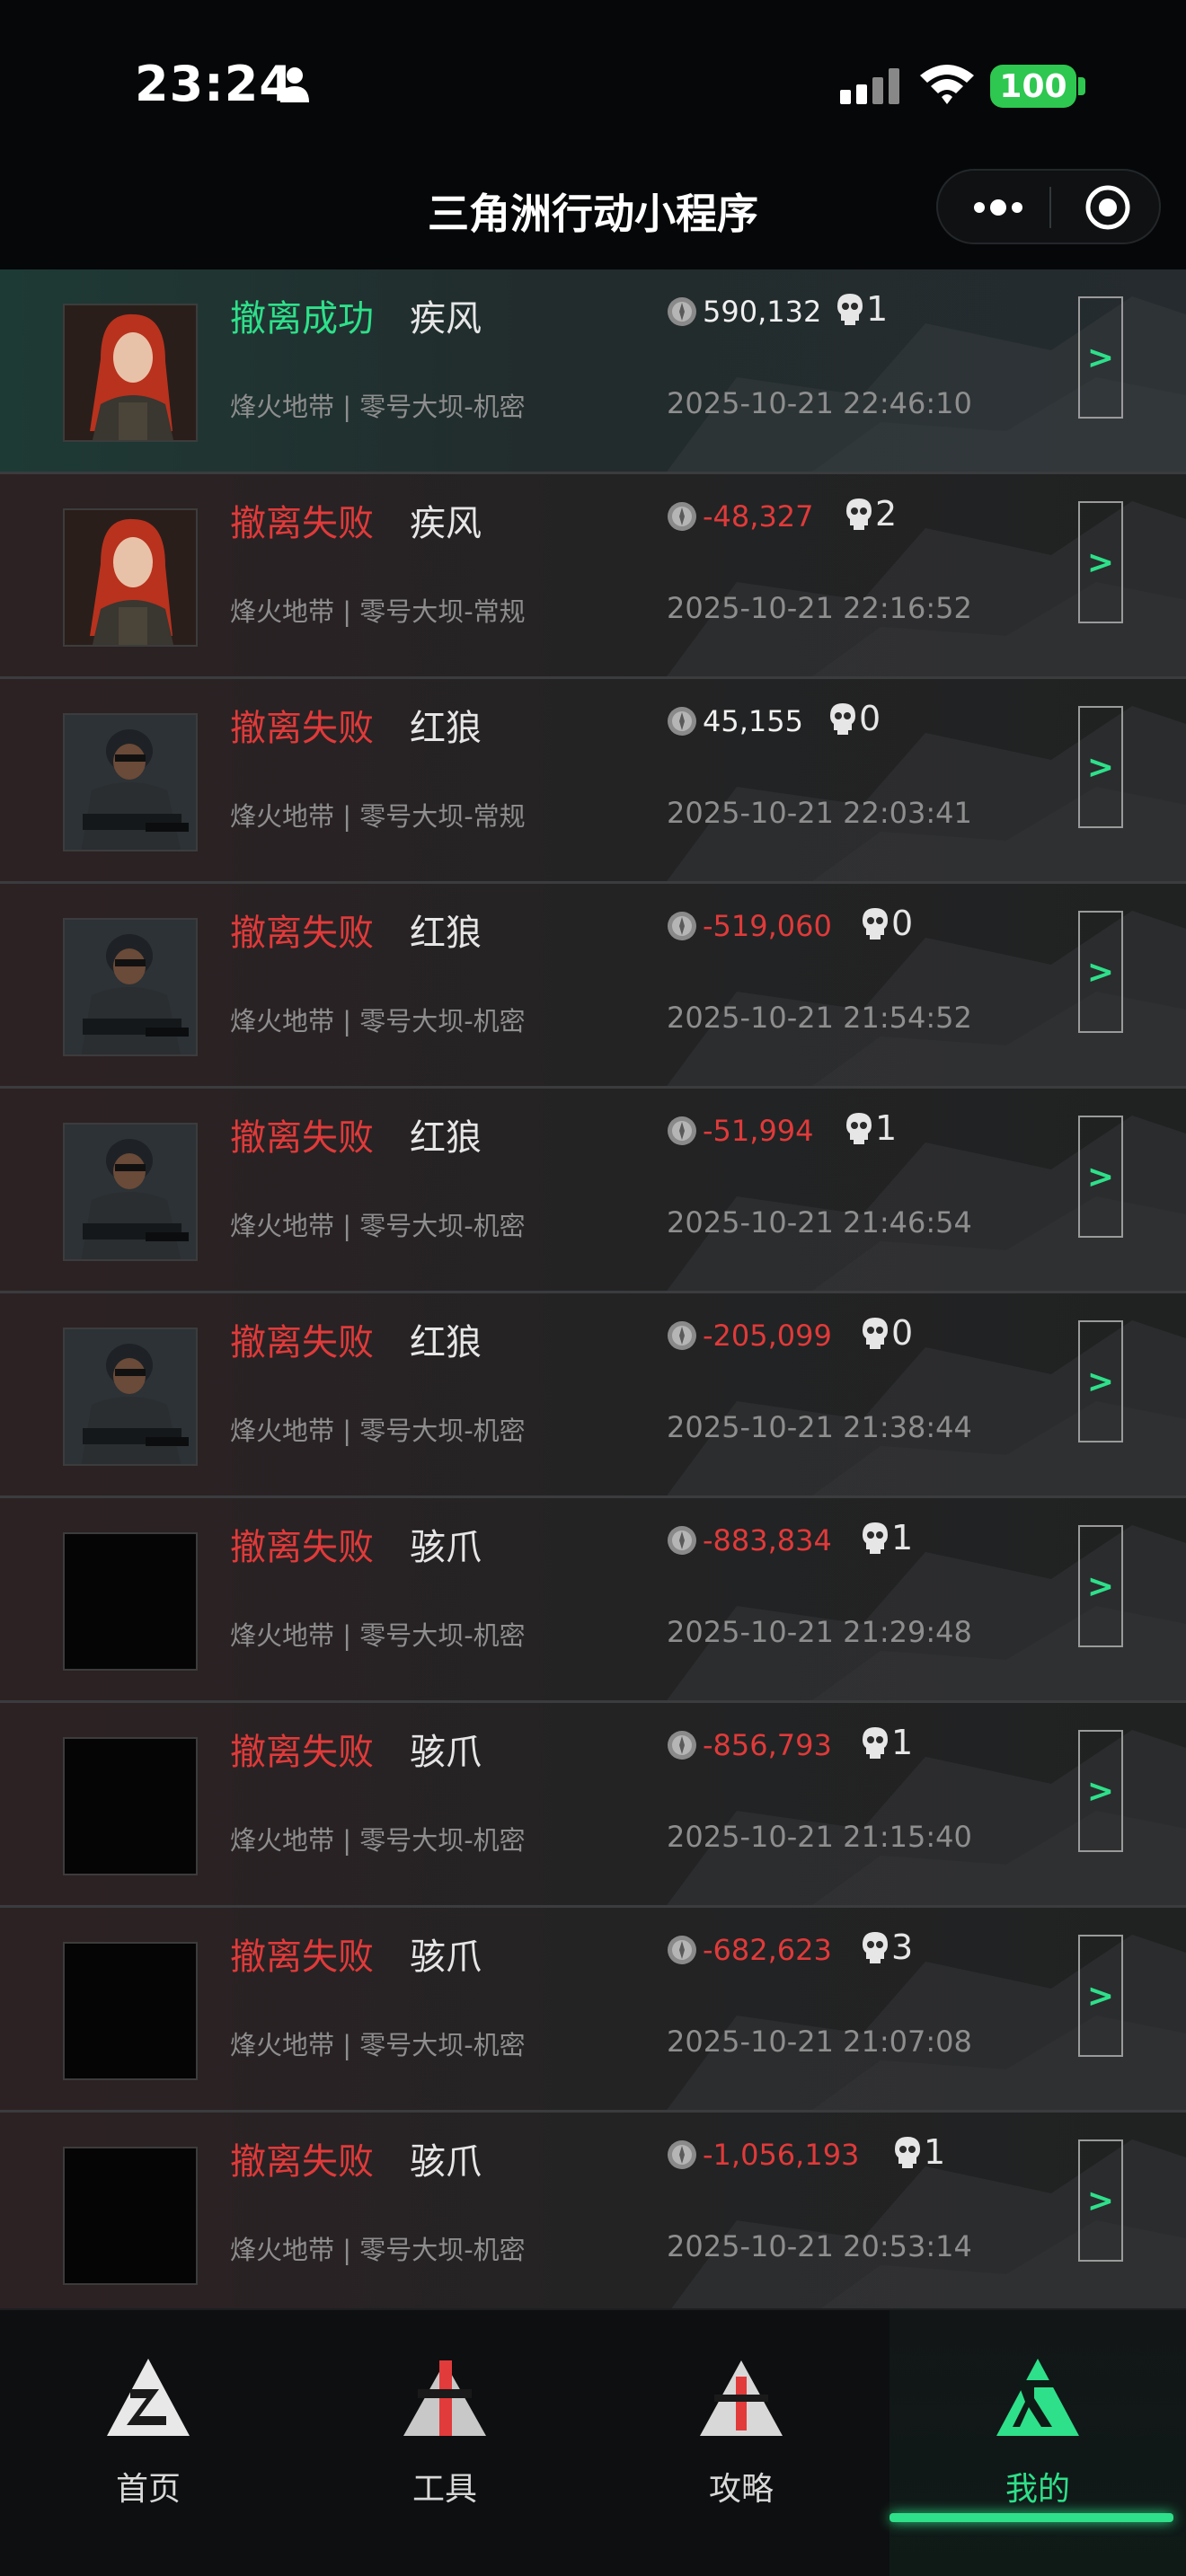 The width and height of the screenshot is (1186, 2576). I want to click on value-change: -856,793, so click(767, 1745).